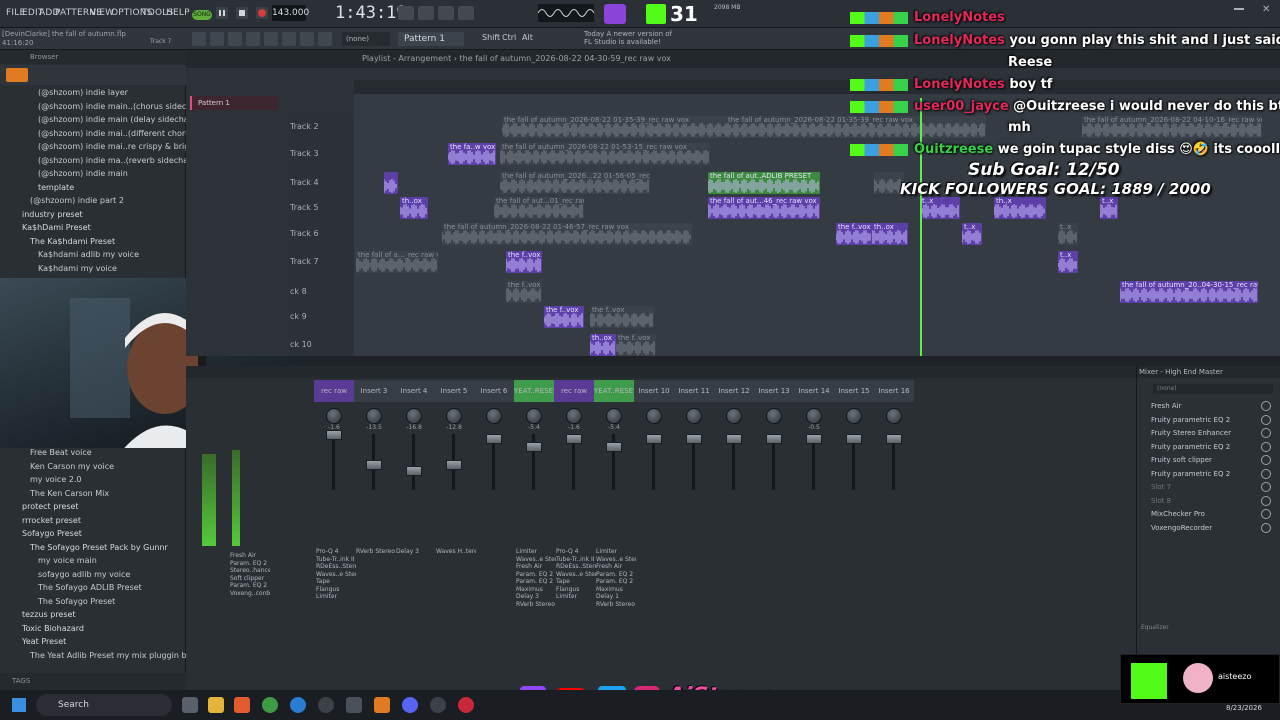 This screenshot has width=1280, height=720. Describe the element at coordinates (397, 262) in the screenshot. I see `playlist-clip: the fall of a..._rec raw vox` at that location.